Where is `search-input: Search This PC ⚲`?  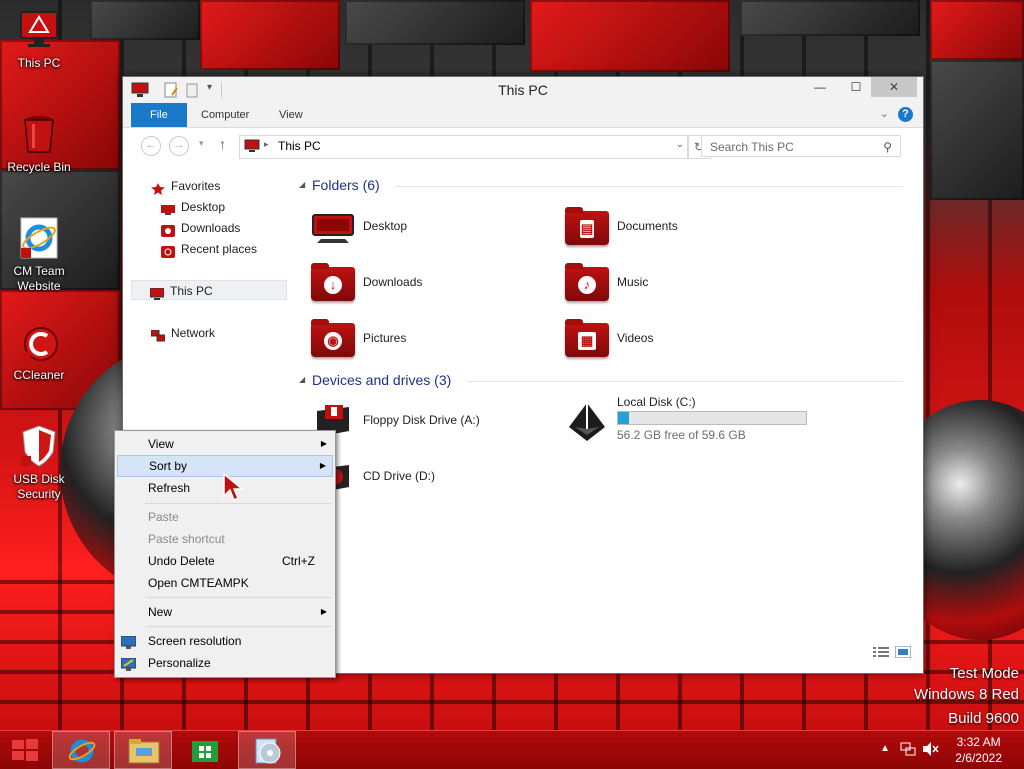 search-input: Search This PC ⚲ is located at coordinates (801, 146).